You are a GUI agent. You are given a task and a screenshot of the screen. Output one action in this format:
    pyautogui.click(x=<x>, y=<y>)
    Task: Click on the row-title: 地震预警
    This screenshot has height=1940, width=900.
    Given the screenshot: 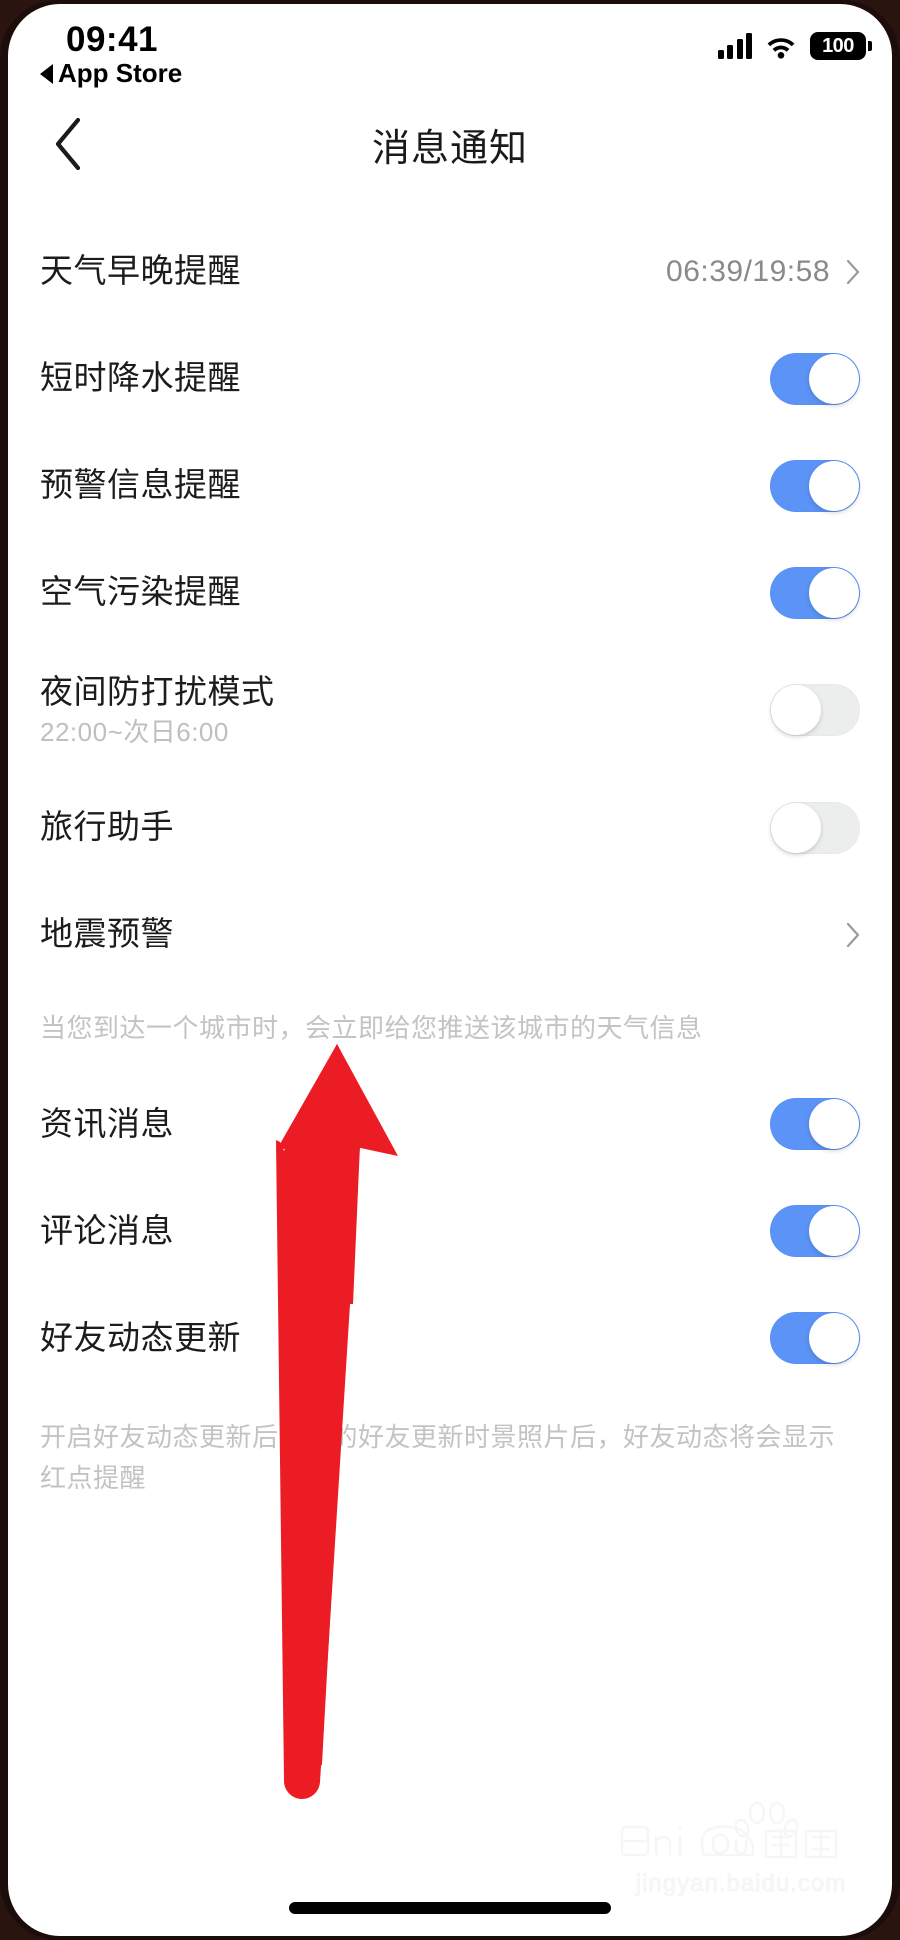 What is the action you would take?
    pyautogui.click(x=107, y=934)
    